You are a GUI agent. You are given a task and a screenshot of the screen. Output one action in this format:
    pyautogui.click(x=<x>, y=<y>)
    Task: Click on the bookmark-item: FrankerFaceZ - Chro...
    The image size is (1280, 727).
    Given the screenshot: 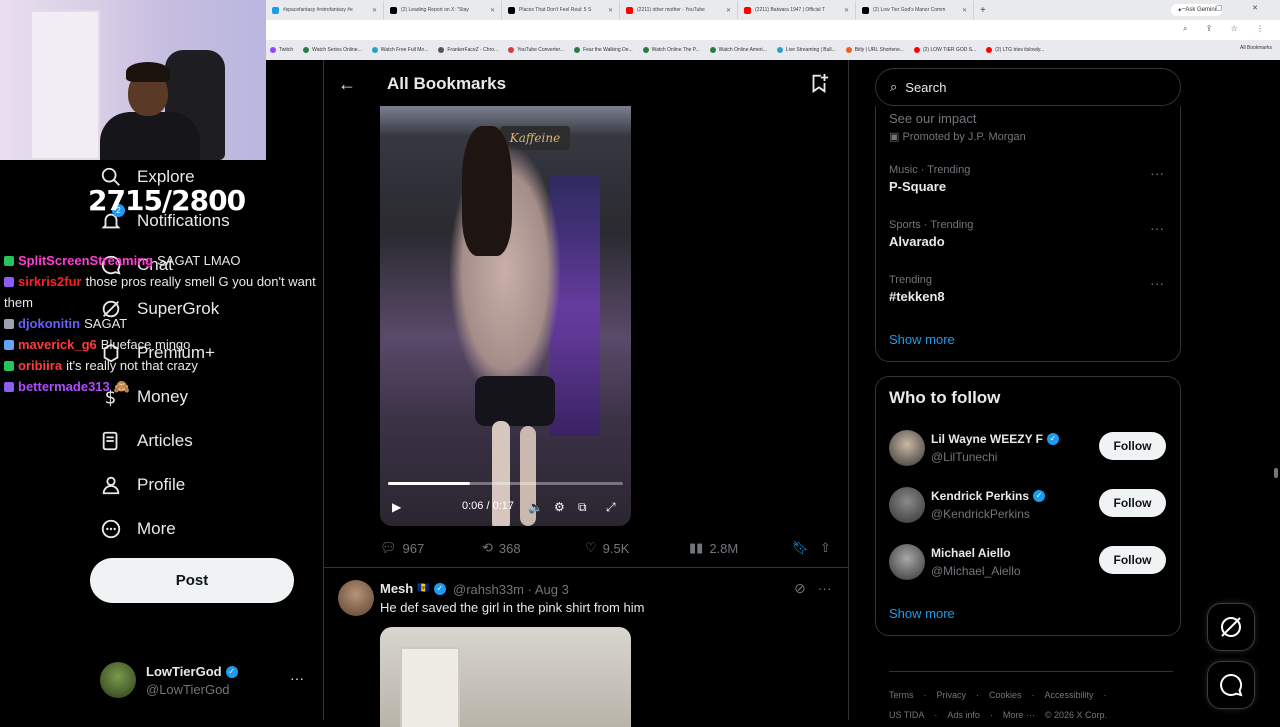 What is the action you would take?
    pyautogui.click(x=468, y=50)
    